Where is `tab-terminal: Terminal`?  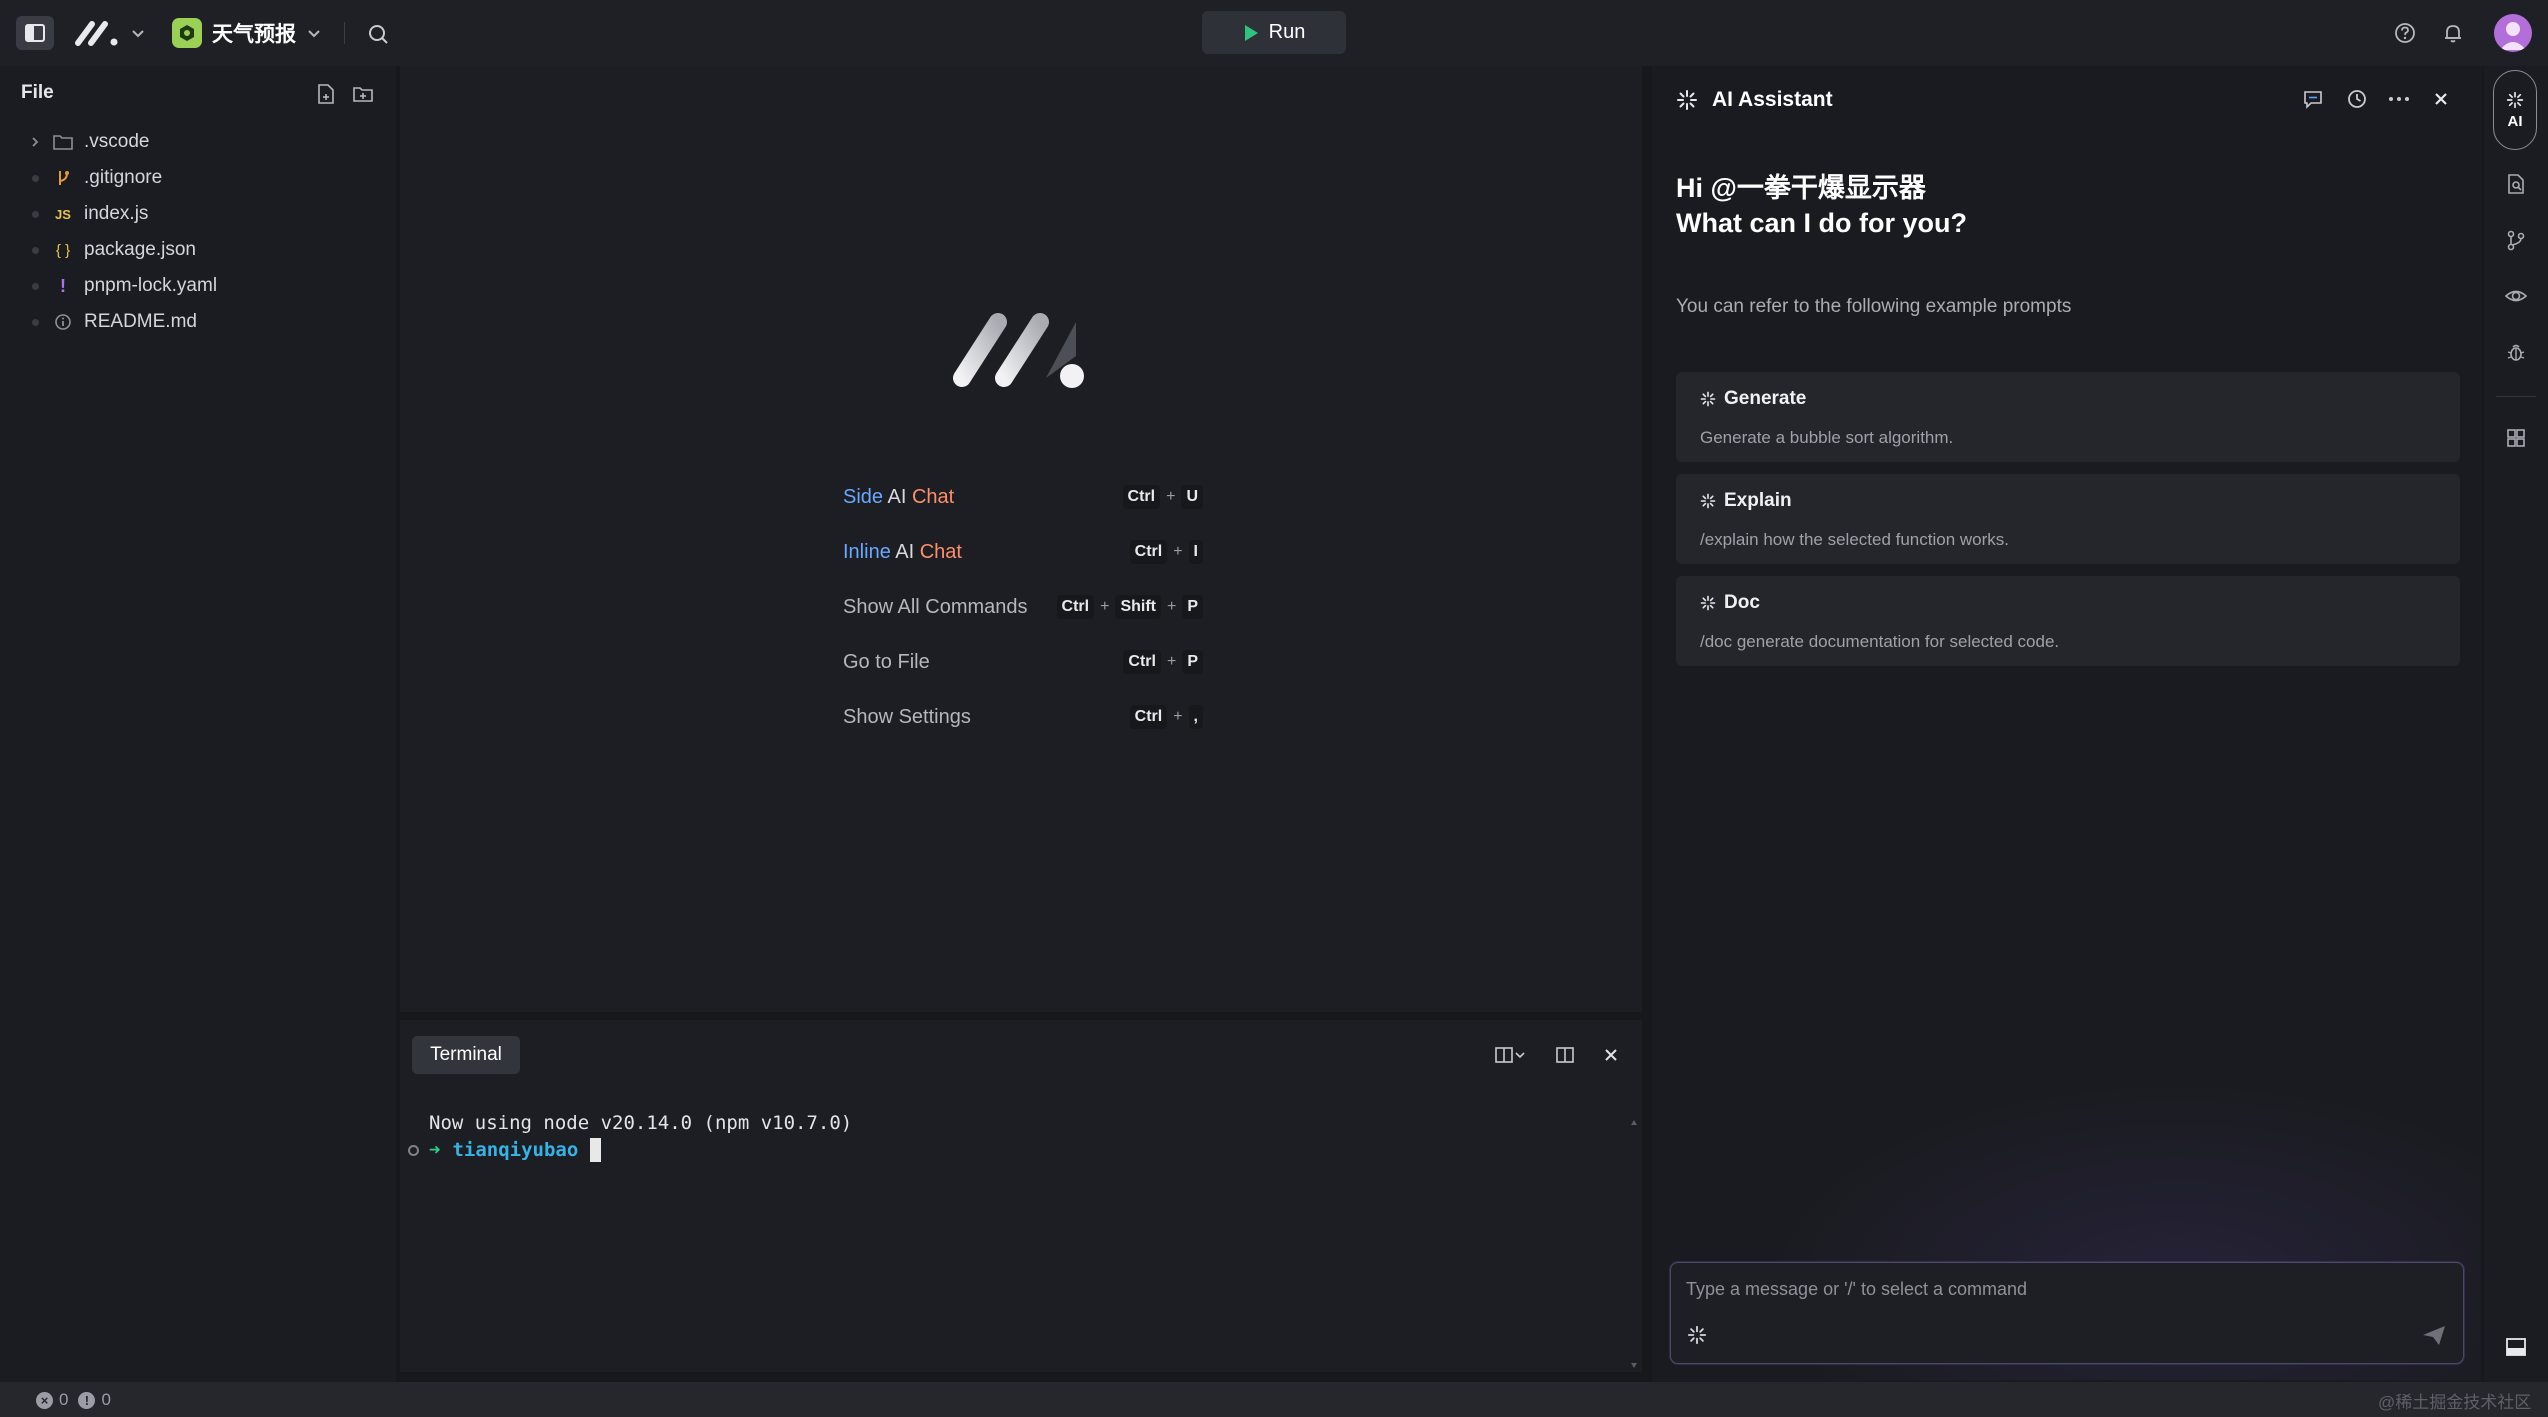 tab-terminal: Terminal is located at coordinates (466, 1055).